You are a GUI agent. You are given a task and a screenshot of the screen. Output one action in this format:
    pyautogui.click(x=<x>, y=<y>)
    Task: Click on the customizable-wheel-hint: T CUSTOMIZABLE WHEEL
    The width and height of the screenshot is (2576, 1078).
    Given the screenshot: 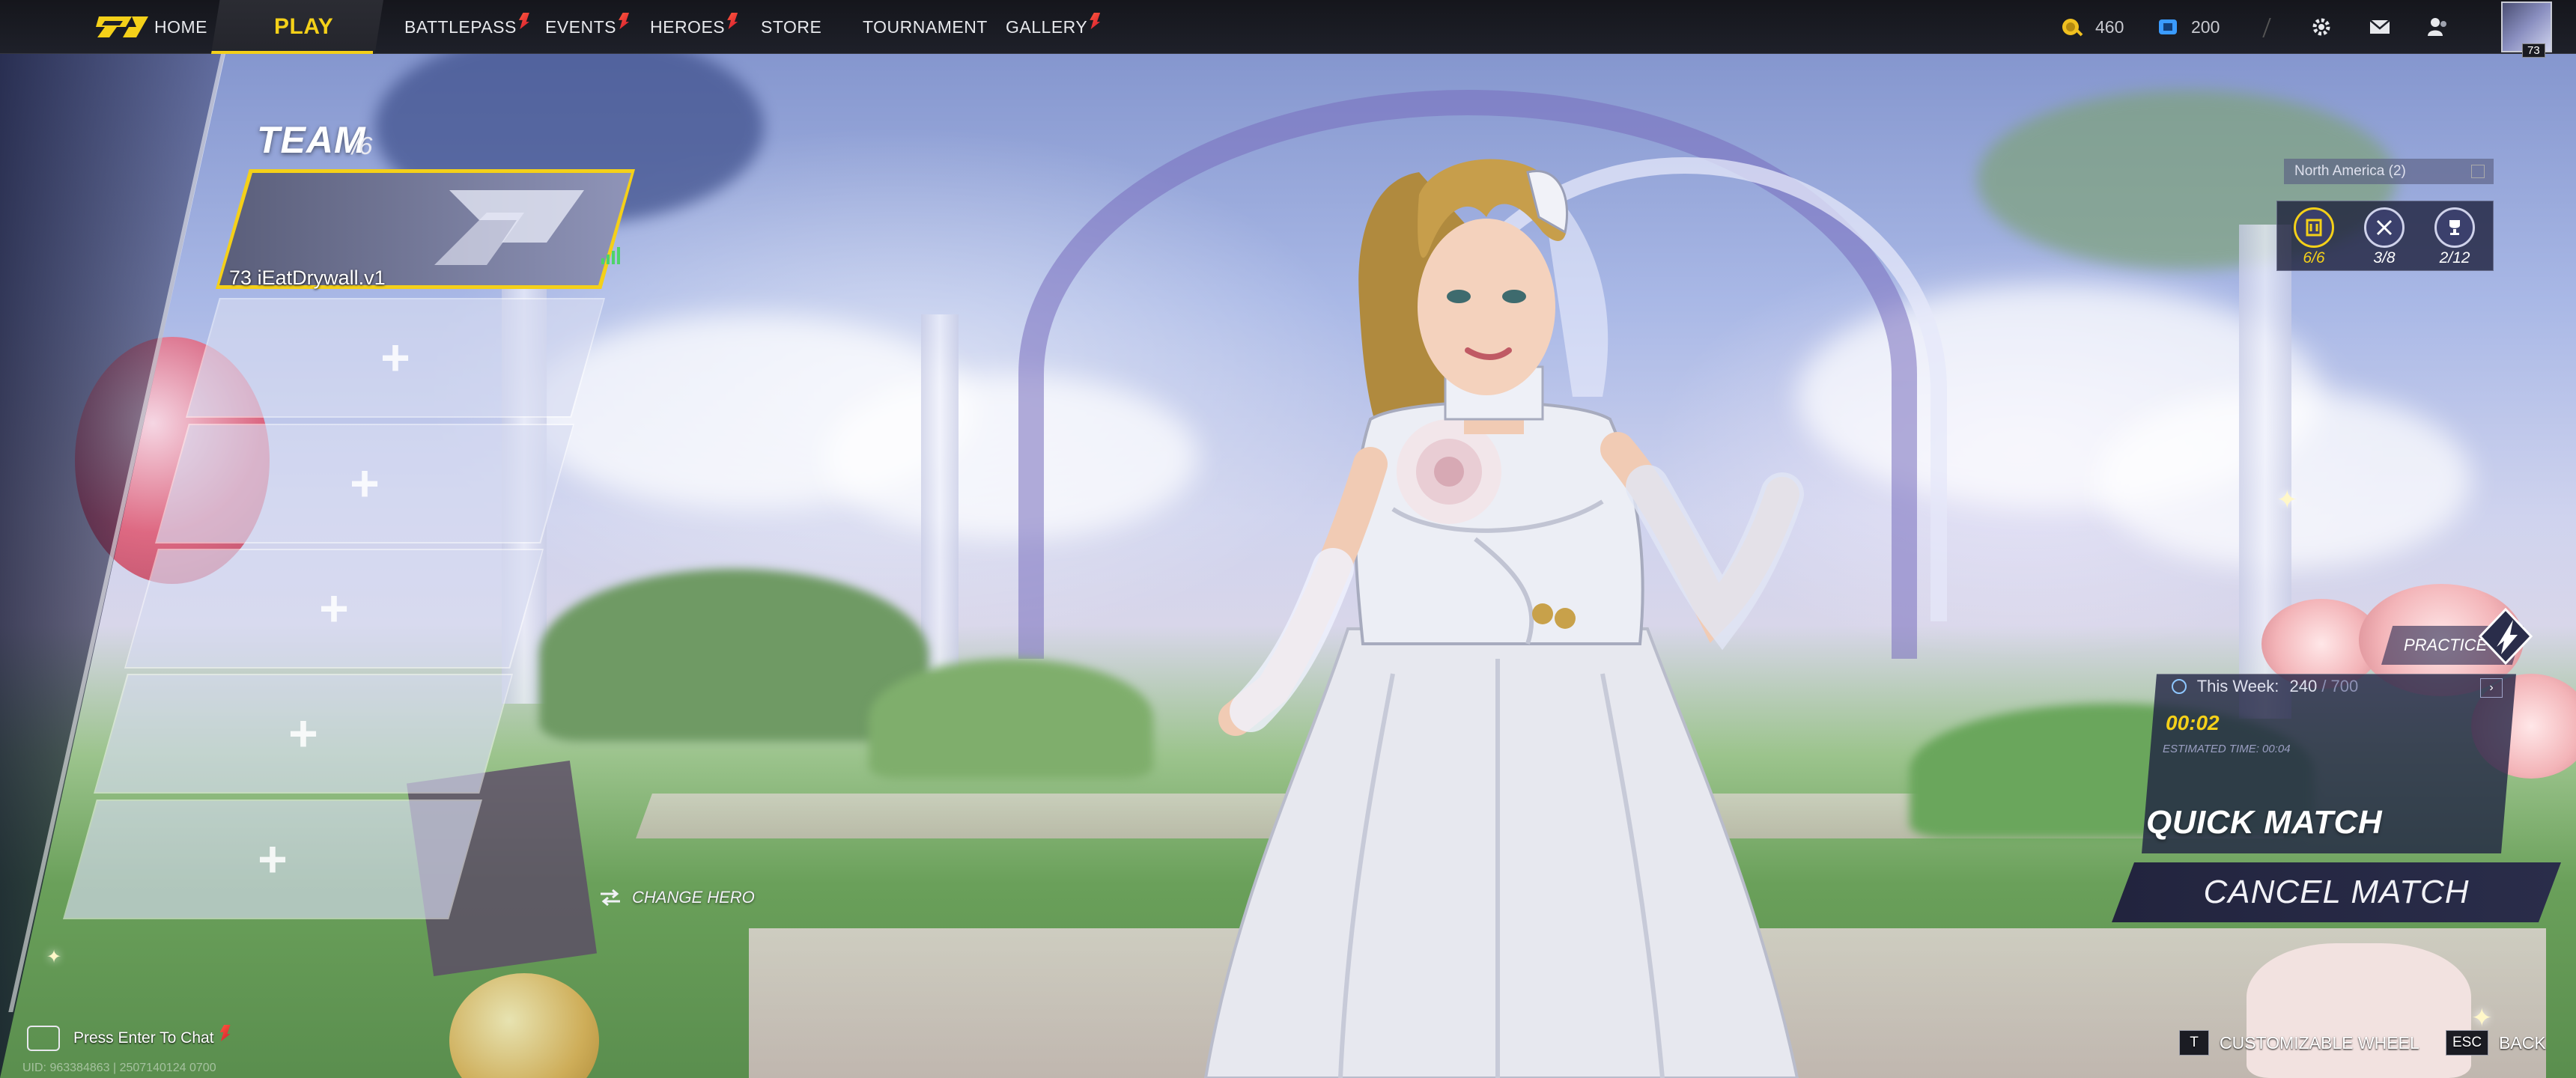 What is the action you would take?
    pyautogui.click(x=2299, y=1043)
    